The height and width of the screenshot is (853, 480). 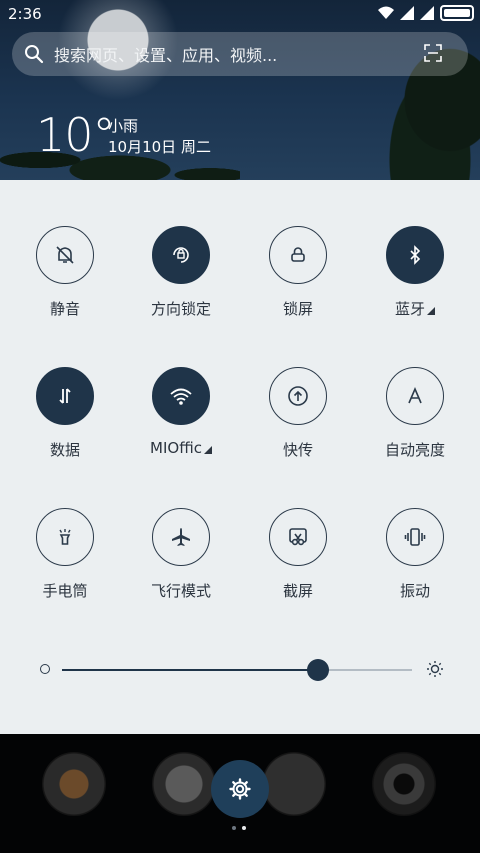 I want to click on tile-label: 自动亮度, so click(x=414, y=450).